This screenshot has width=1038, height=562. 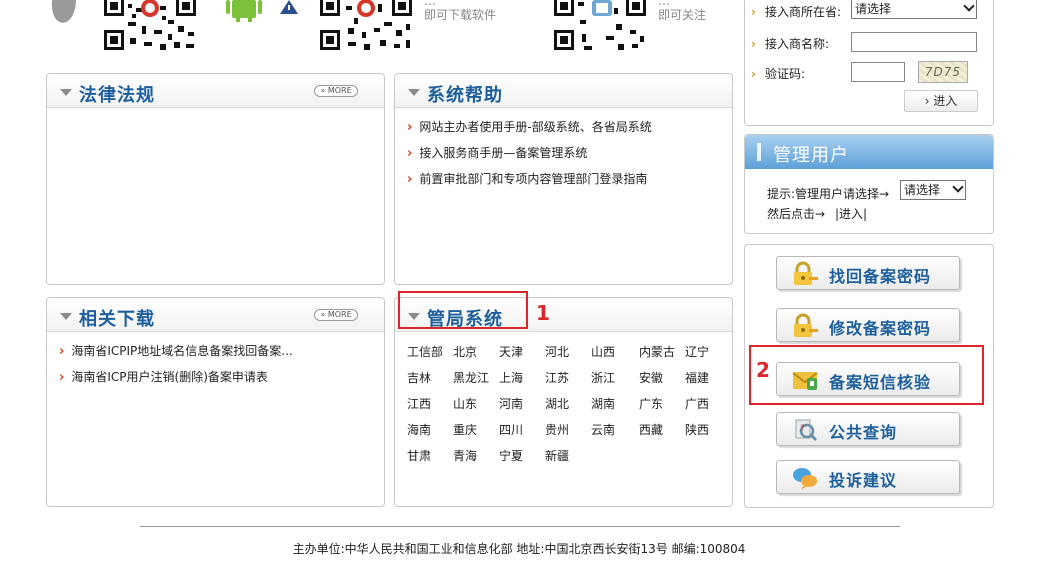 I want to click on panel-title: 相关下载, so click(x=117, y=319).